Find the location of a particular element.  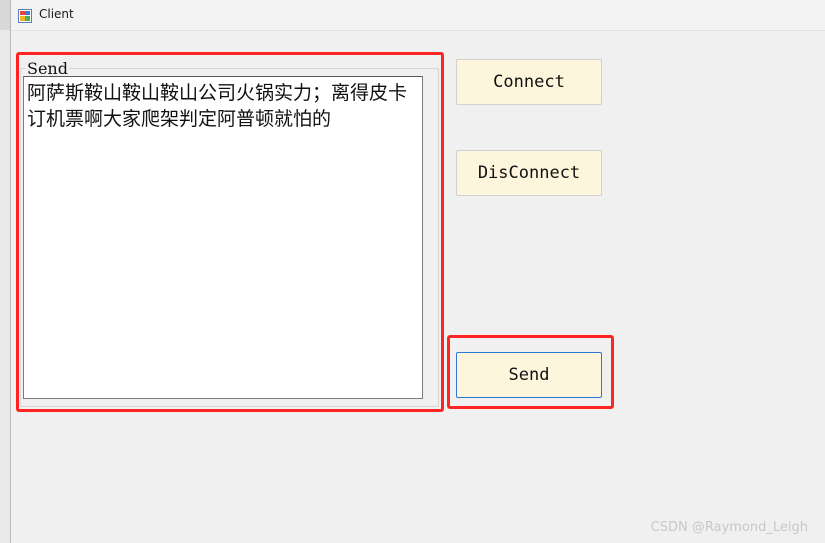

disconnect-button: DisConnect is located at coordinates (529, 173).